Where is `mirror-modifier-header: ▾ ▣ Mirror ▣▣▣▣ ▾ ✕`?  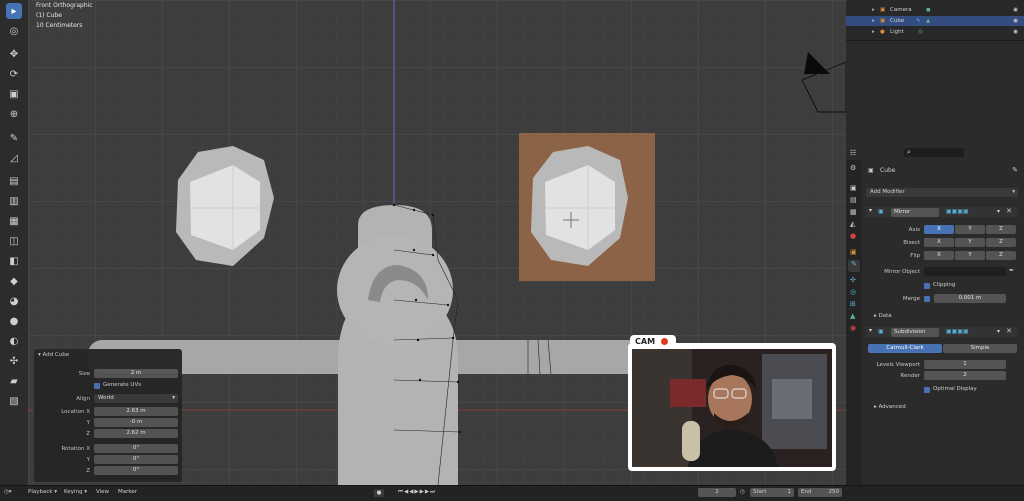
mirror-modifier-header: ▾ ▣ Mirror ▣▣▣▣ ▾ ✕ is located at coordinates (942, 212).